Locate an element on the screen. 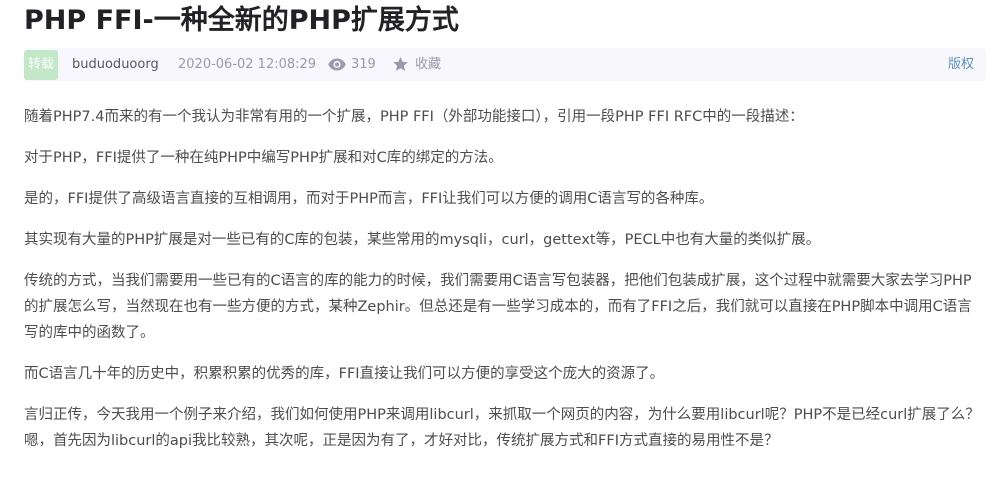 The height and width of the screenshot is (479, 993). article-title: PHP FFI-一种全新的PHP扩展方式 is located at coordinates (241, 20).